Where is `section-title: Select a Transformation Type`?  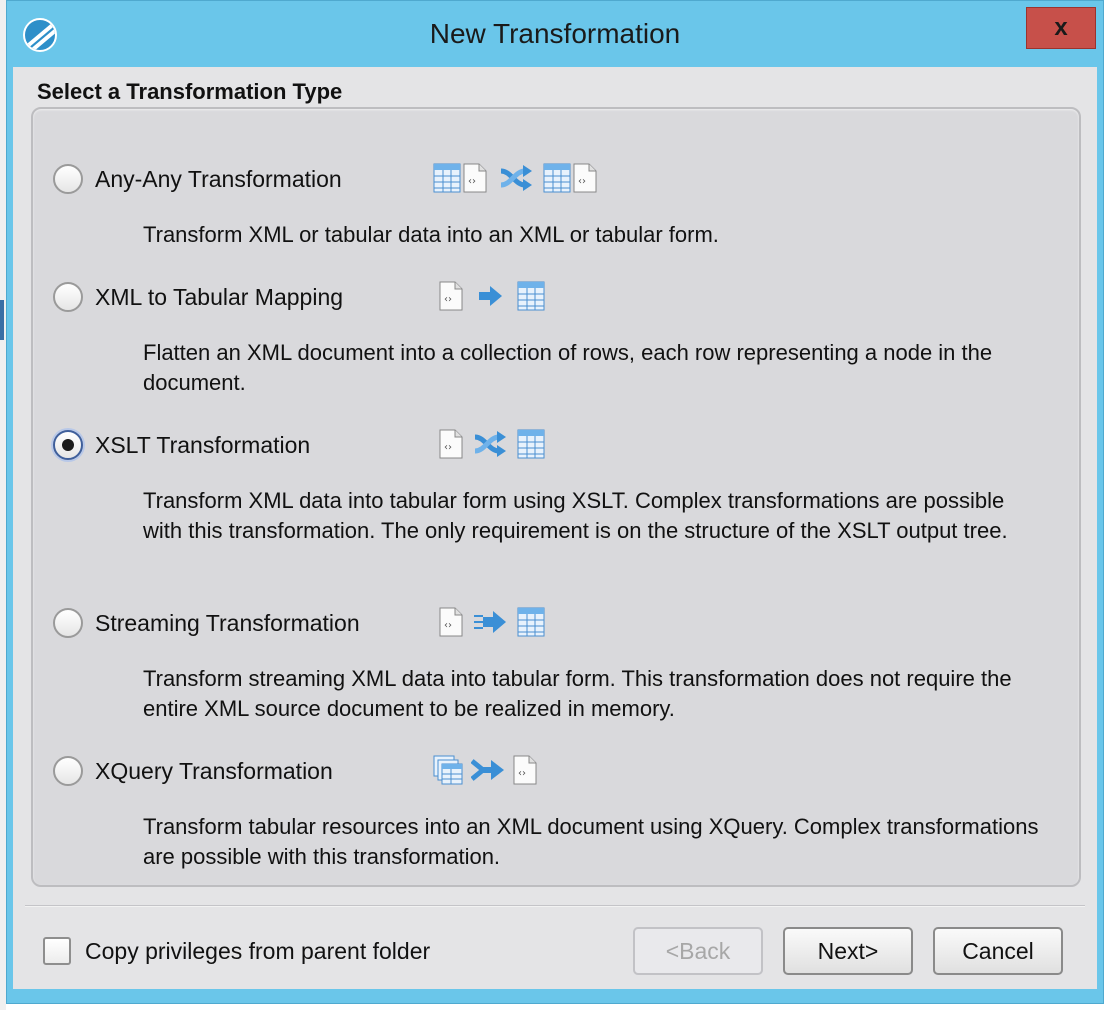 section-title: Select a Transformation Type is located at coordinates (190, 91).